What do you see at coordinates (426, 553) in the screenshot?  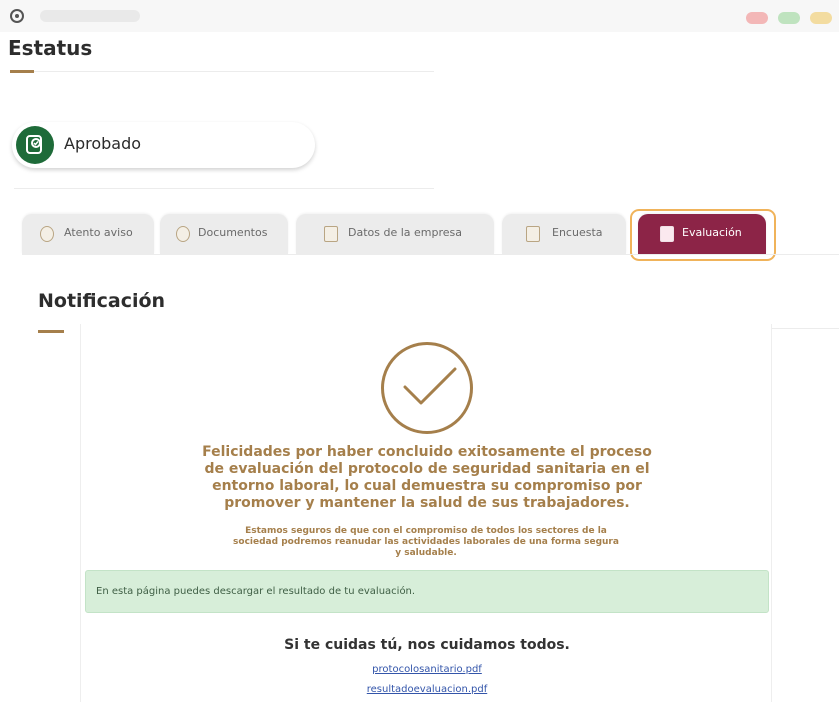 I see `message-line: y saludable.` at bounding box center [426, 553].